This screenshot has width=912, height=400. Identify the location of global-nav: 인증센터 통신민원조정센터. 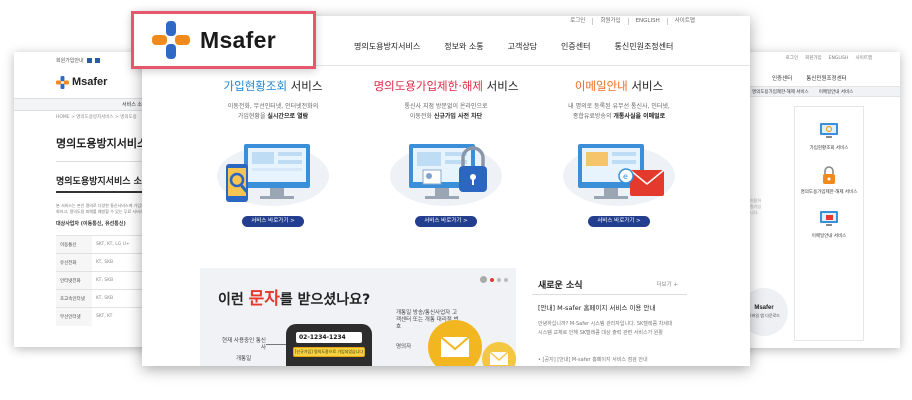
(815, 78).